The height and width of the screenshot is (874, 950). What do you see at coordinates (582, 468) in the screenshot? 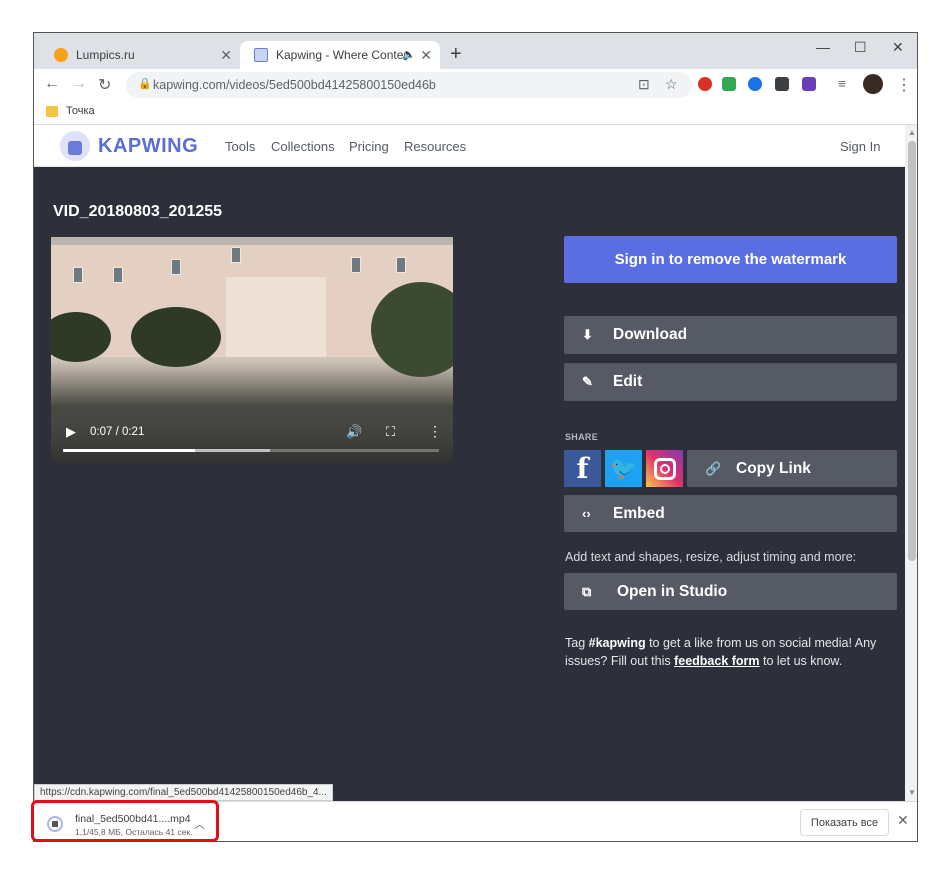
I see `facebook-share-icon: f` at bounding box center [582, 468].